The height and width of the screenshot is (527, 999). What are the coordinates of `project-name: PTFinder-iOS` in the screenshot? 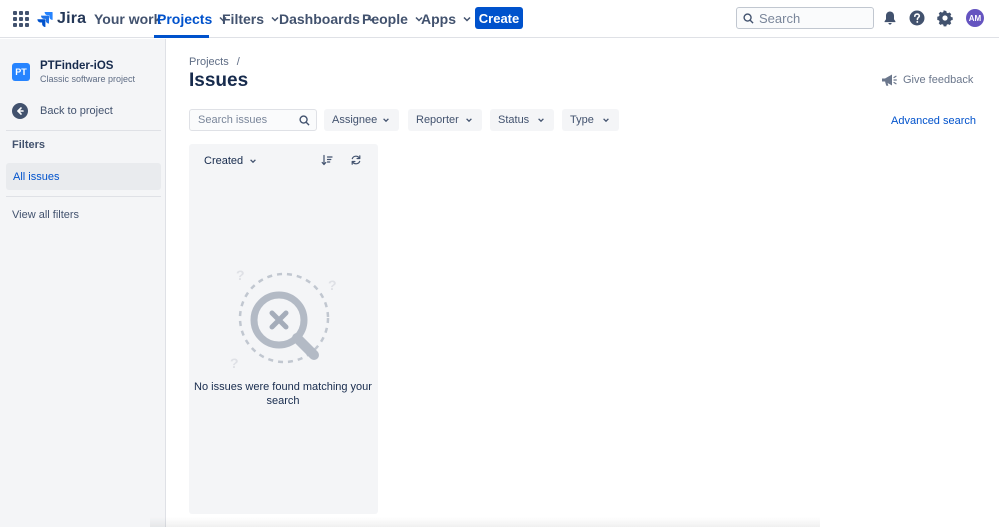 It's located at (77, 66).